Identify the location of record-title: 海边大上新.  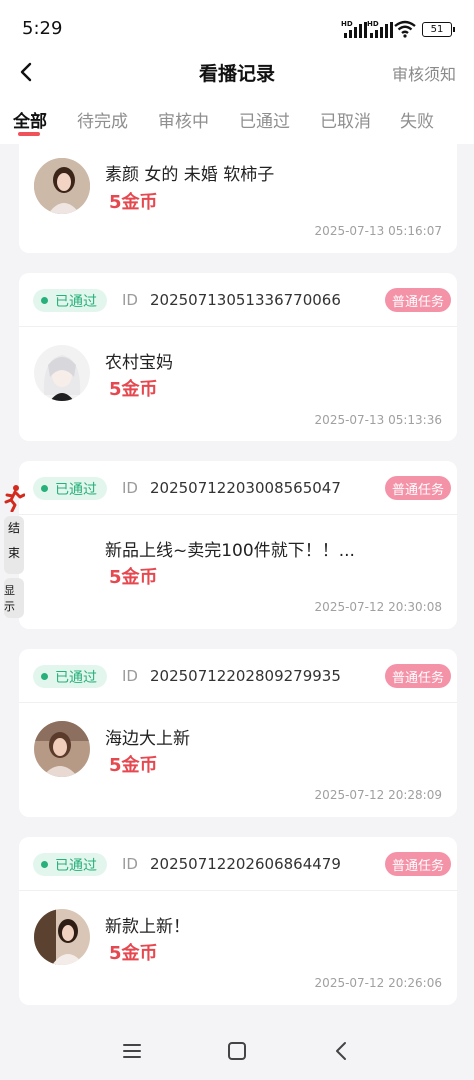
(147, 739).